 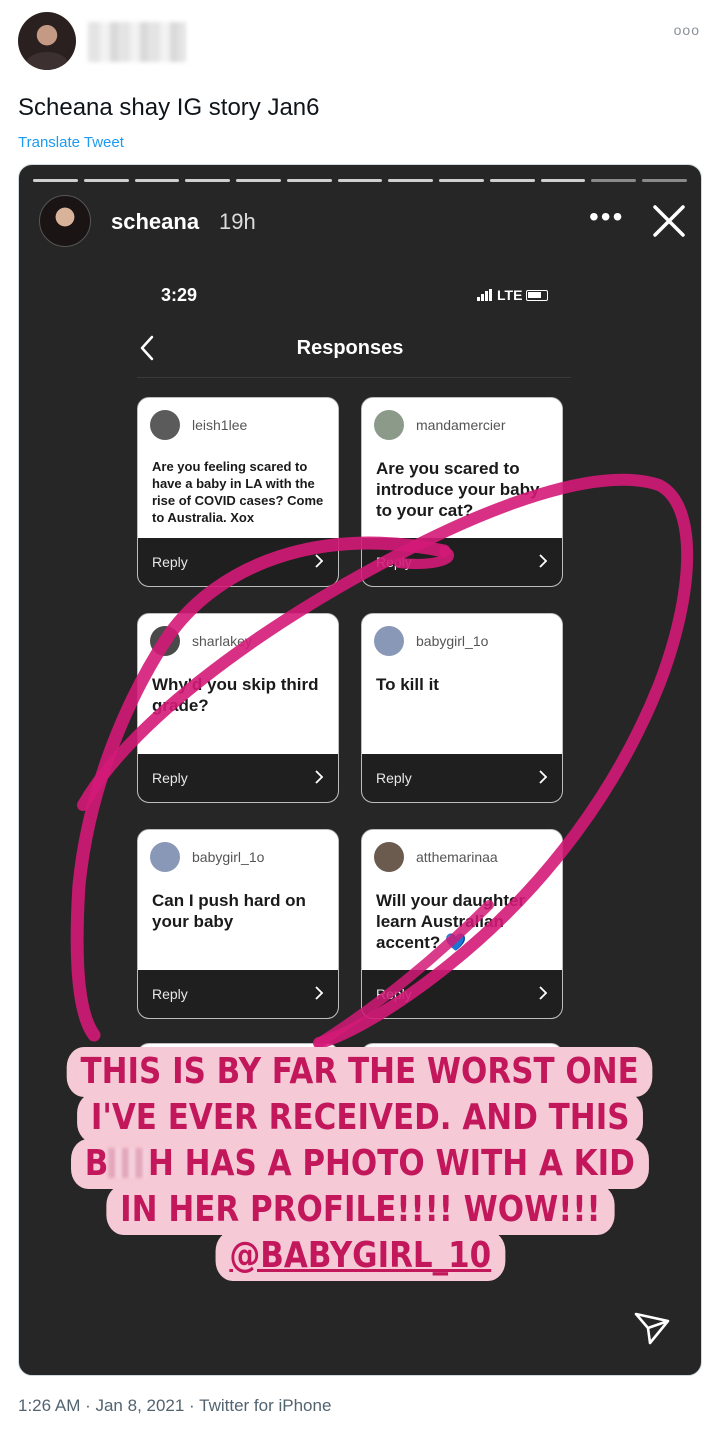 I want to click on signal-icon, so click(x=484, y=295).